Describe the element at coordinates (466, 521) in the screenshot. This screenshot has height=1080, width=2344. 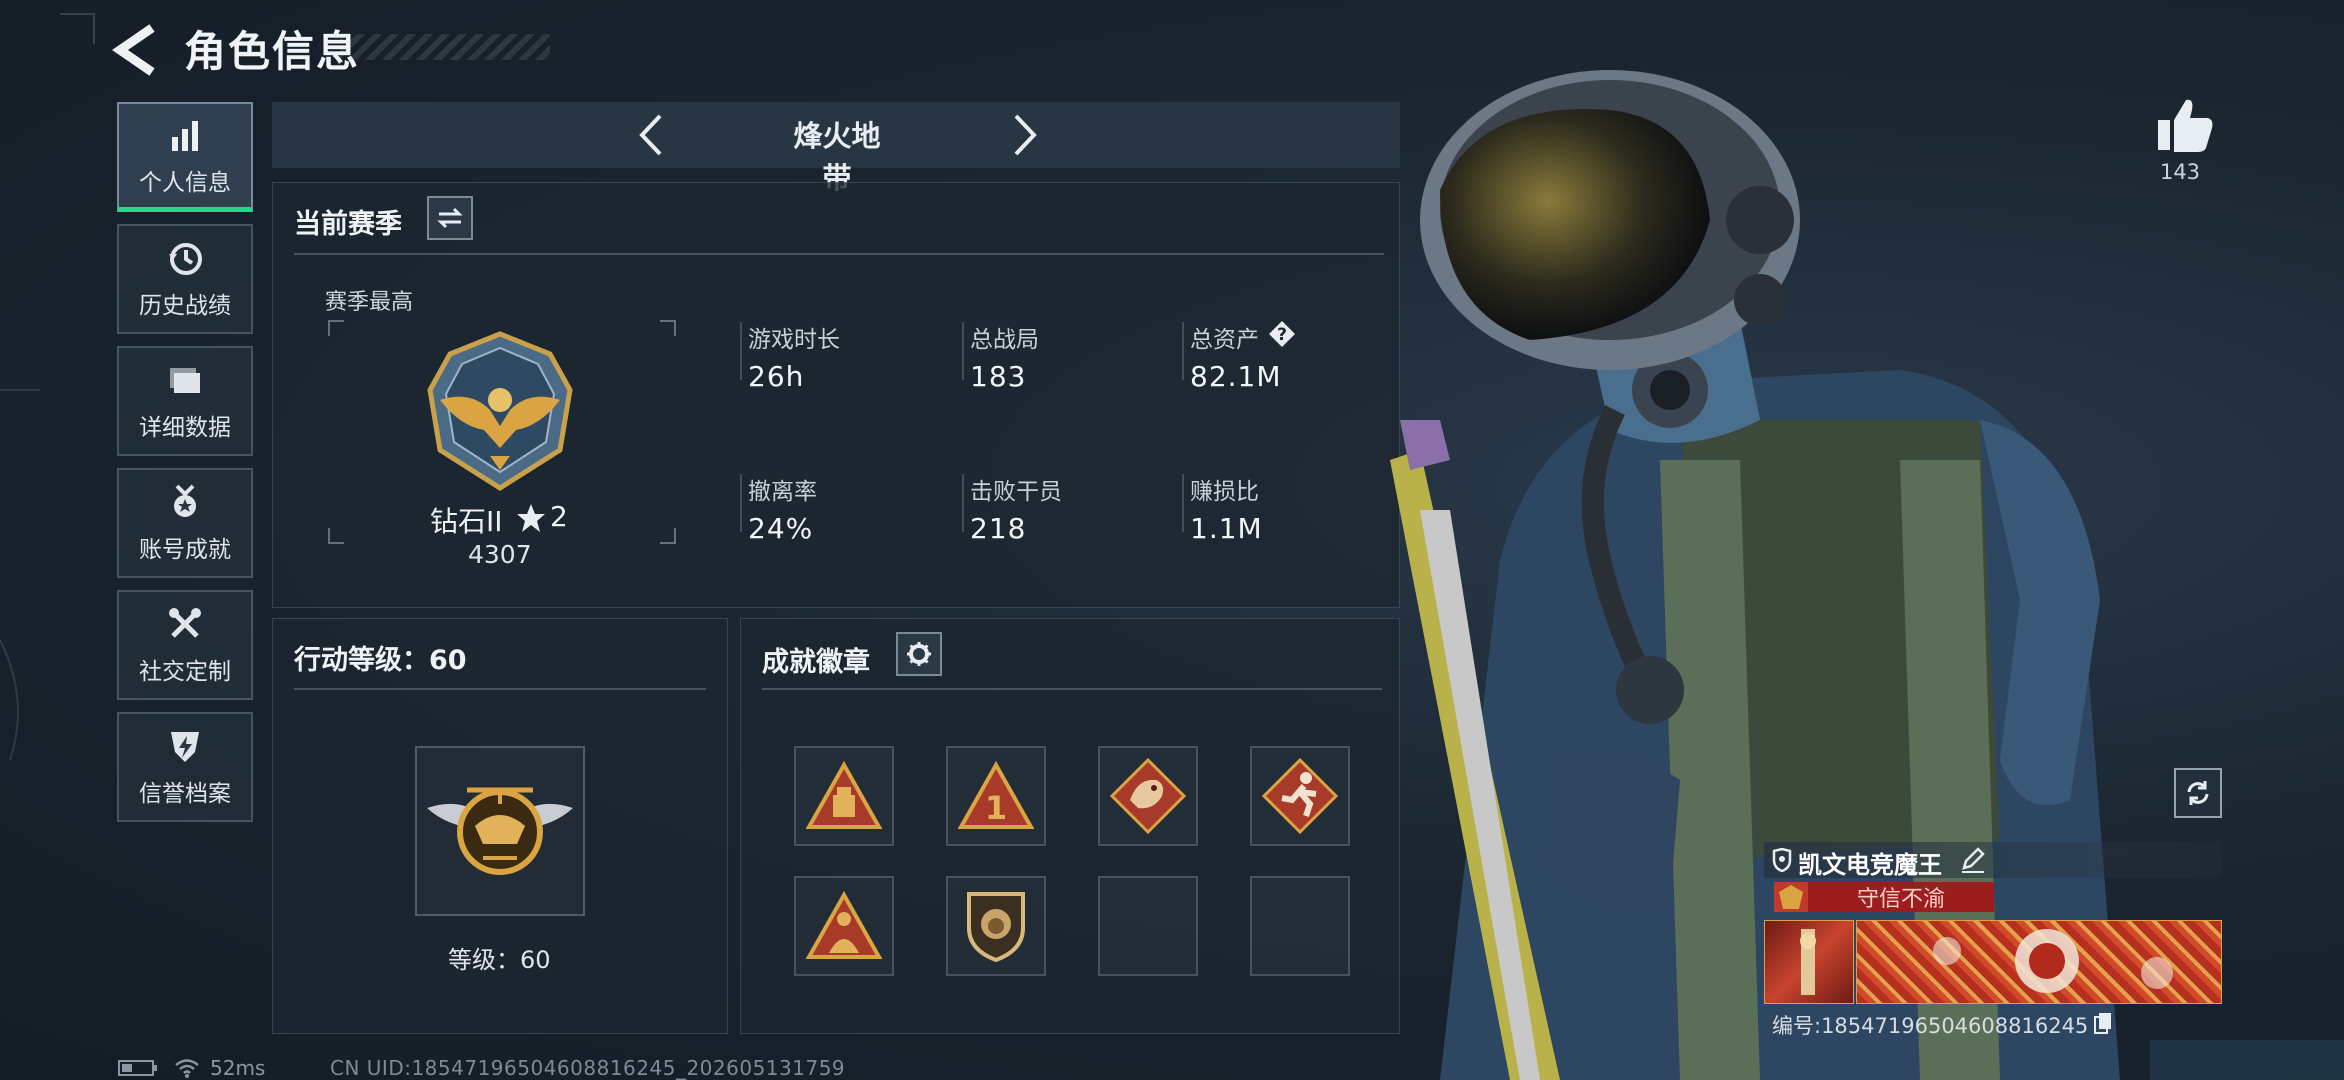
I see `rank-name: 钻石II` at that location.